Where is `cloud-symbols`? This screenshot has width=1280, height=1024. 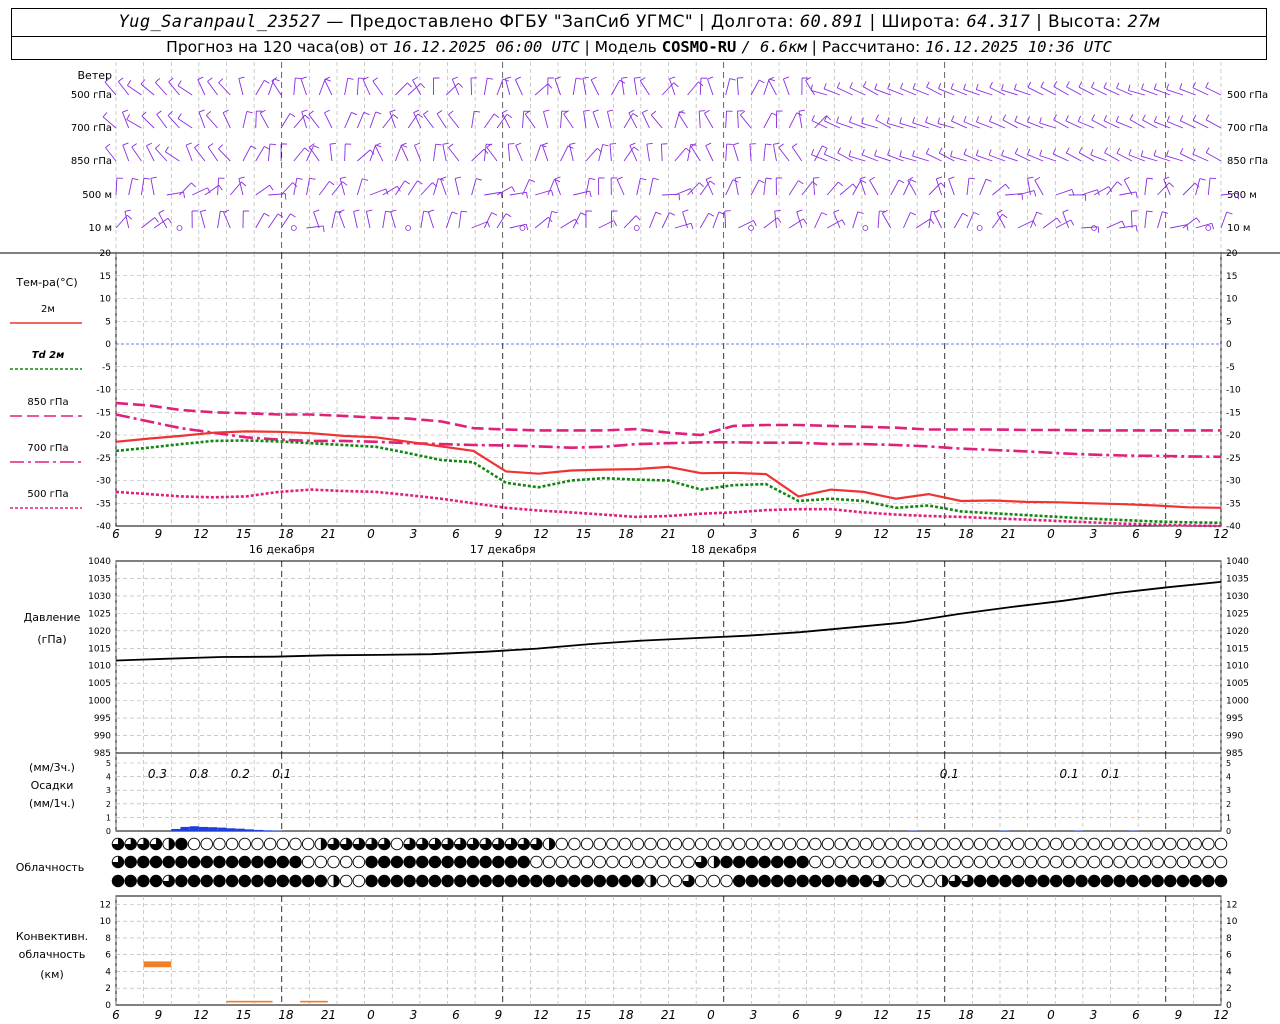
cloud-symbols is located at coordinates (669, 862).